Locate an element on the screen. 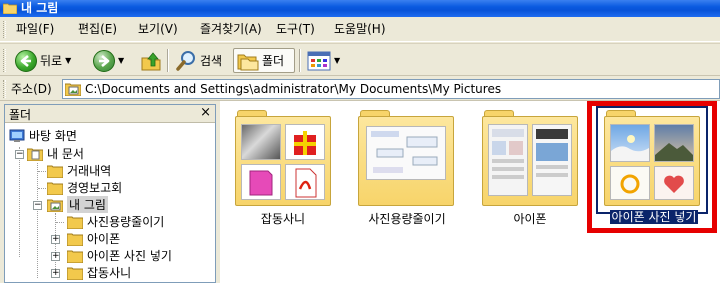 This screenshot has height=283, width=720. back-button-label: 뒤로 is located at coordinates (51, 61).